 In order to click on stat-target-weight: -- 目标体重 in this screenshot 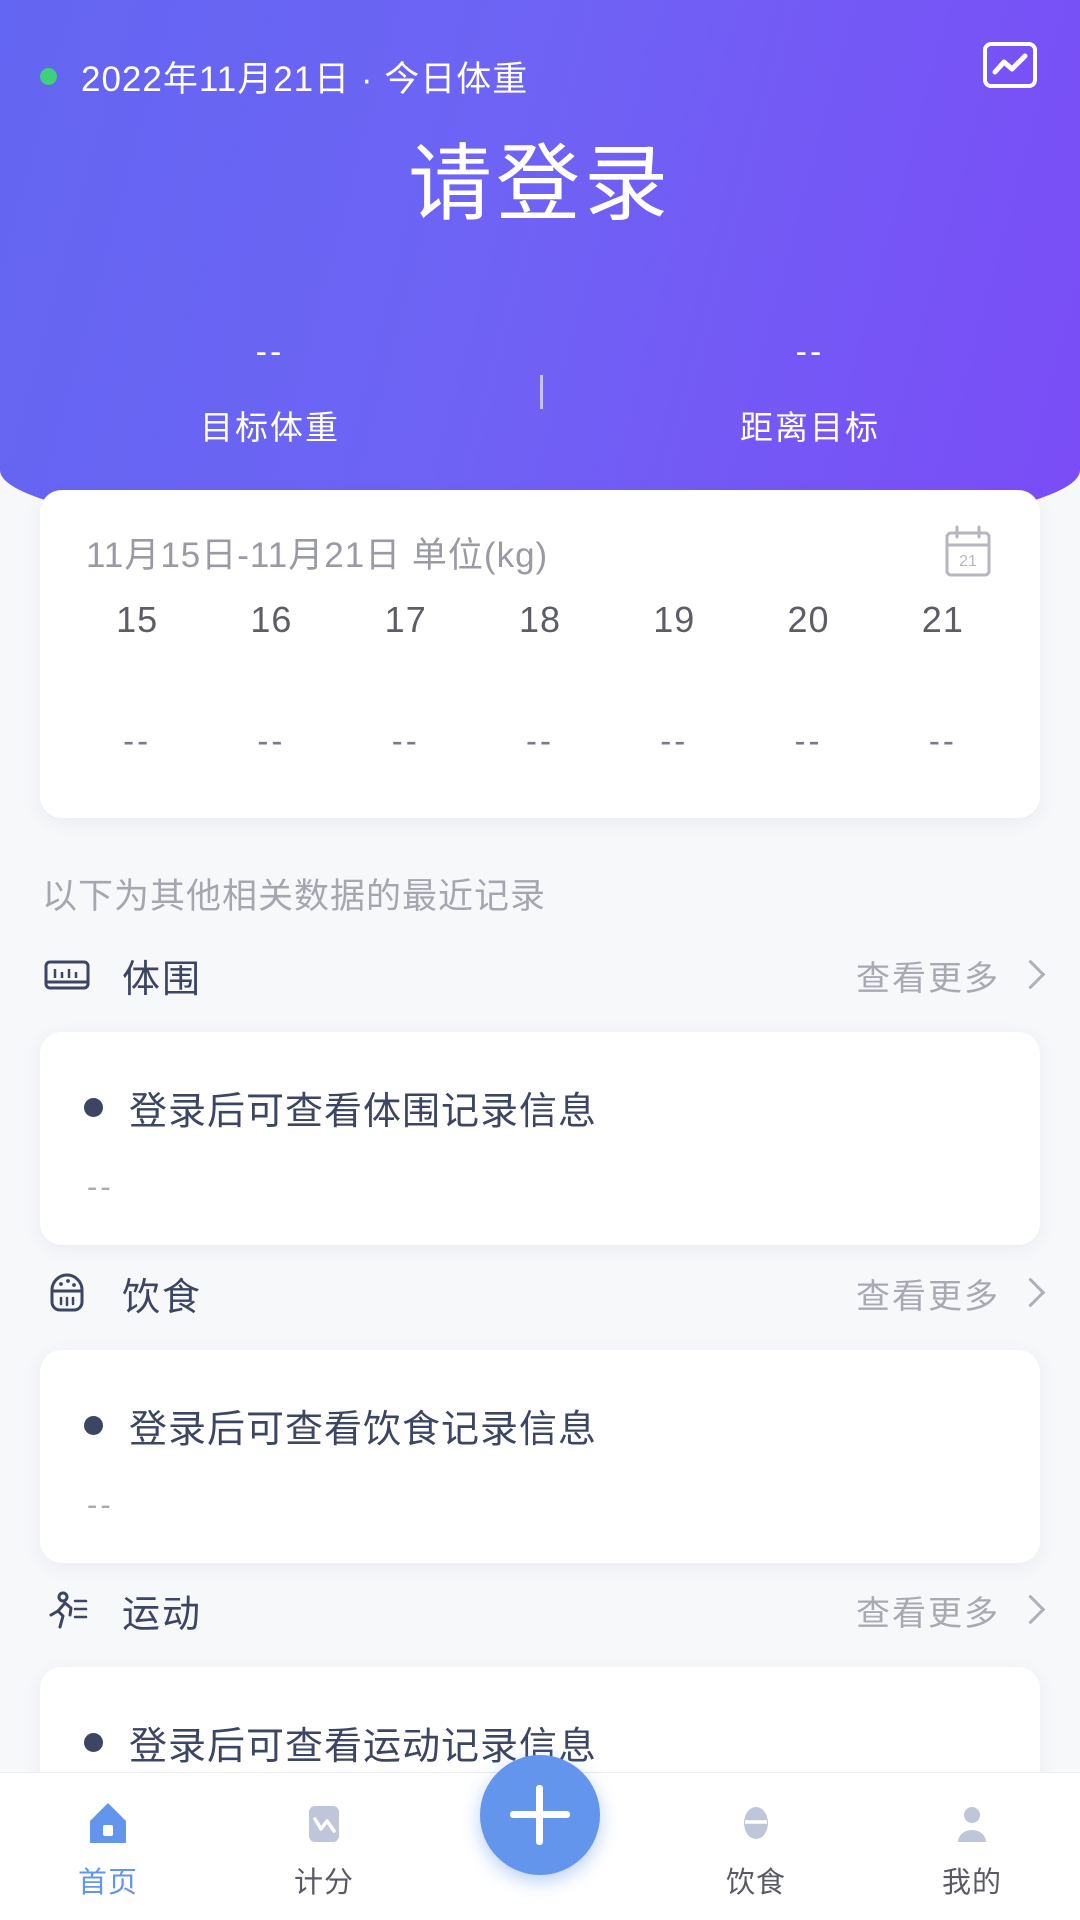, I will do `click(270, 392)`.